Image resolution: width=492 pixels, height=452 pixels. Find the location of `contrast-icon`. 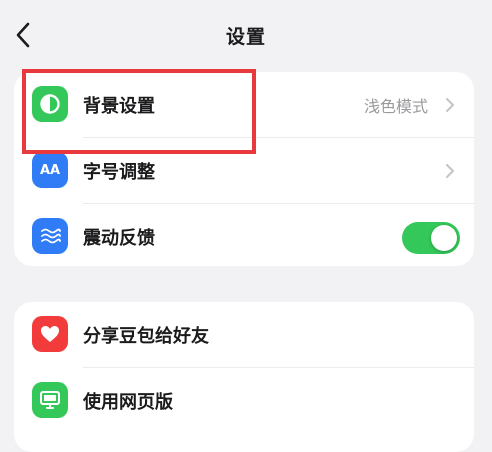

contrast-icon is located at coordinates (50, 104).